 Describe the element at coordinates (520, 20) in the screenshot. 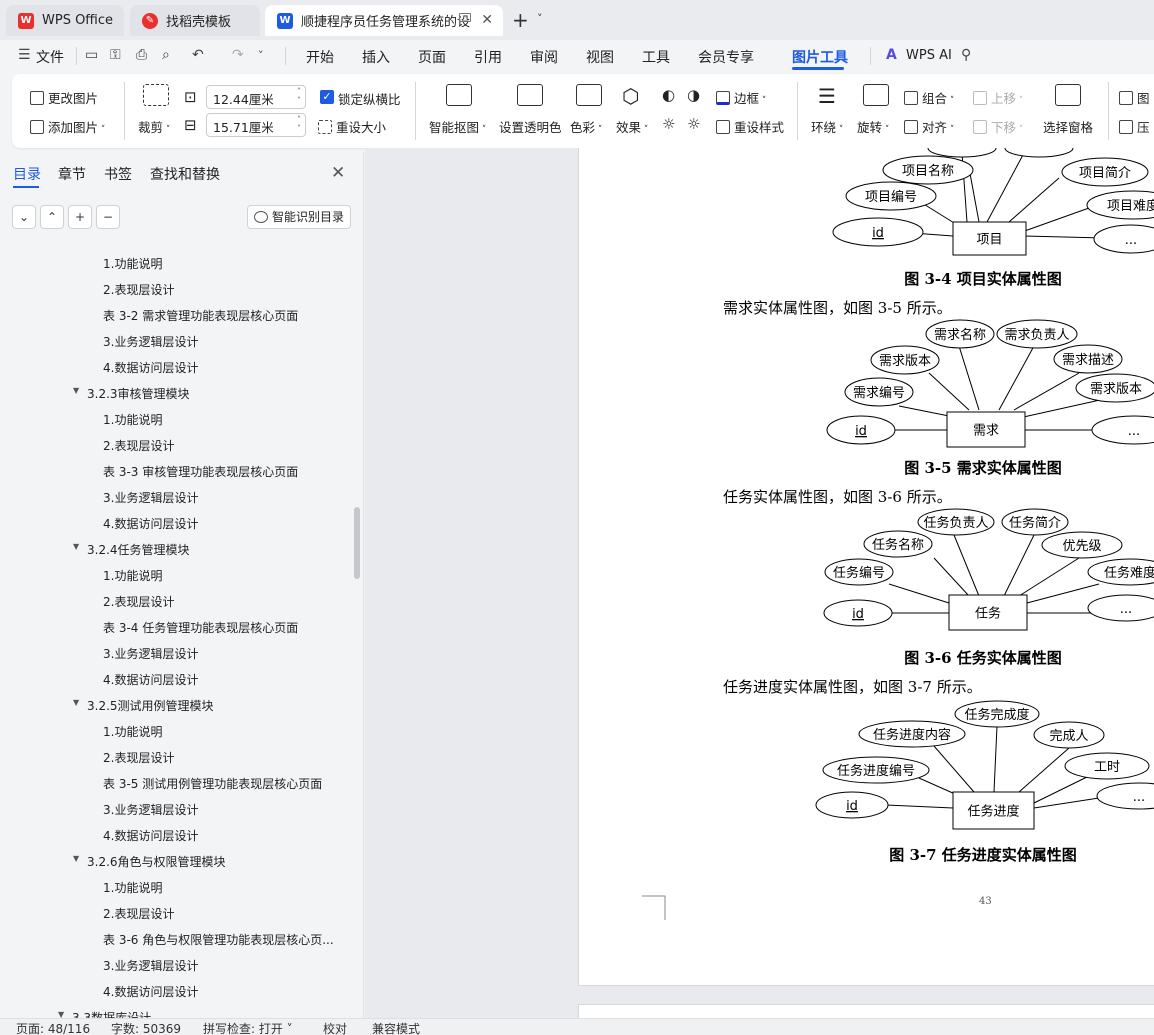

I see `new-tab-plus-icon: +` at that location.